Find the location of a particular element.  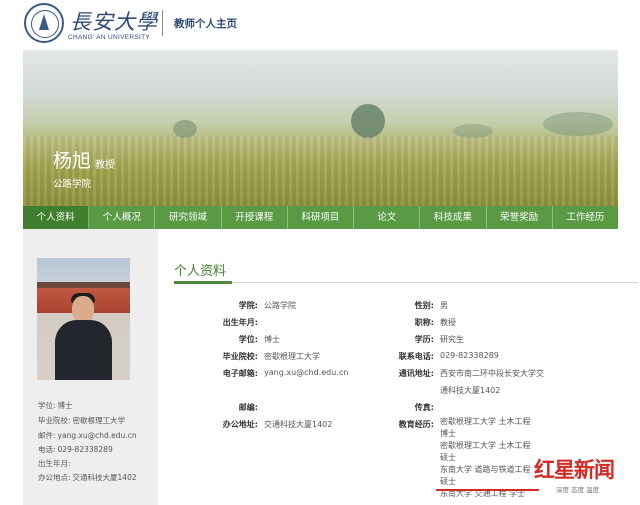

university-seal-icon is located at coordinates (44, 23).